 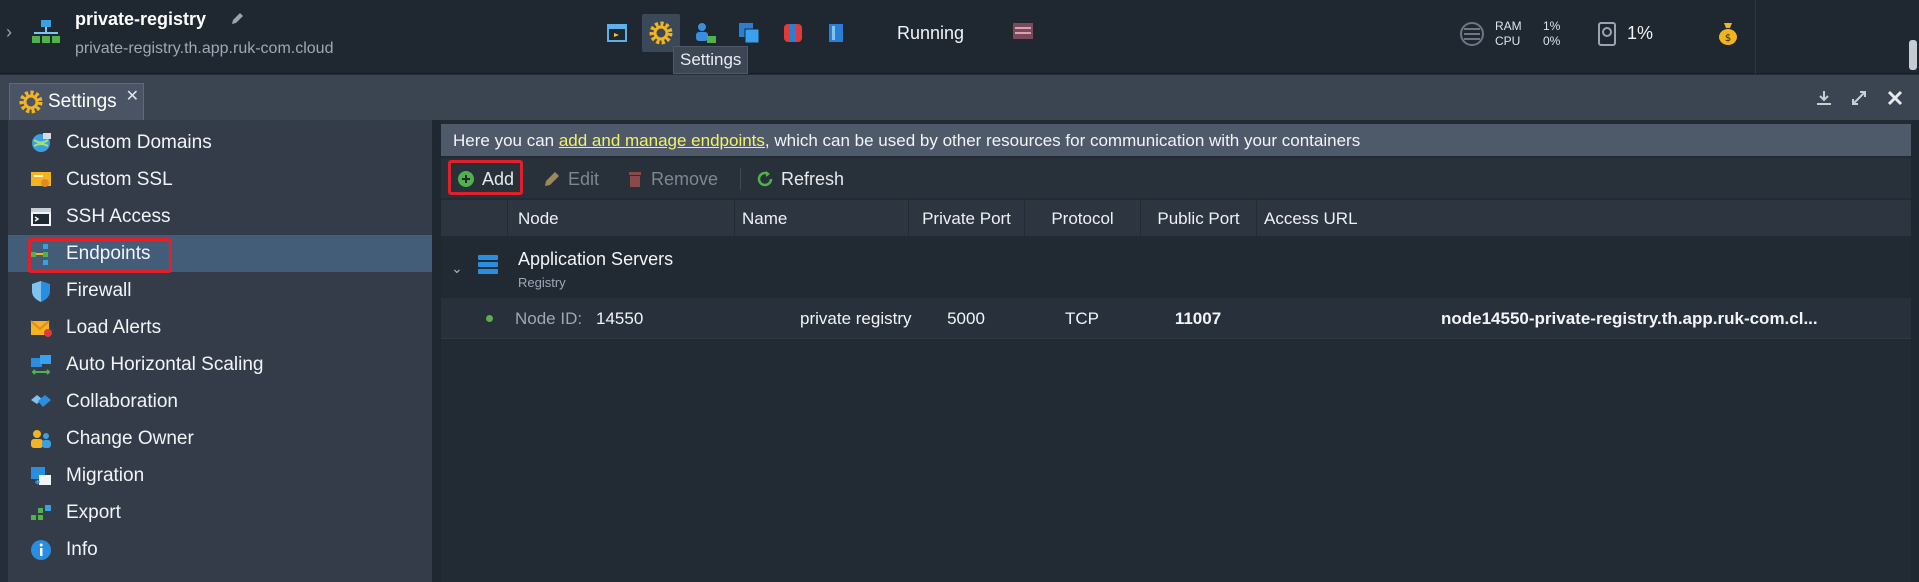 I want to click on panel-splitter, so click(x=436, y=351).